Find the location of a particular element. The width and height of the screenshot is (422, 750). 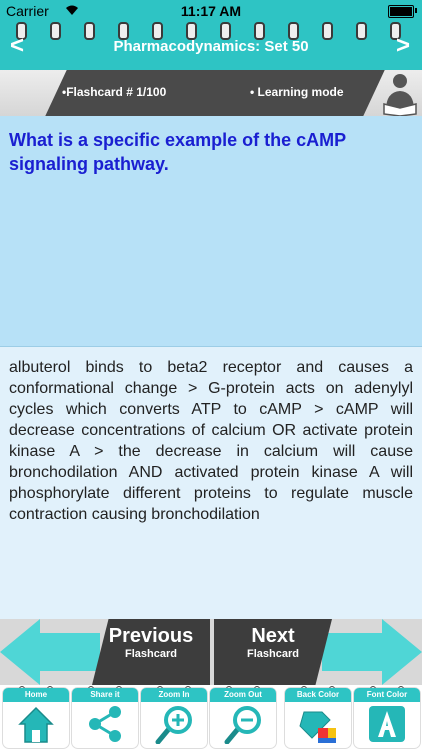

status-bar: Carrier 11:17 AM is located at coordinates (211, 11).